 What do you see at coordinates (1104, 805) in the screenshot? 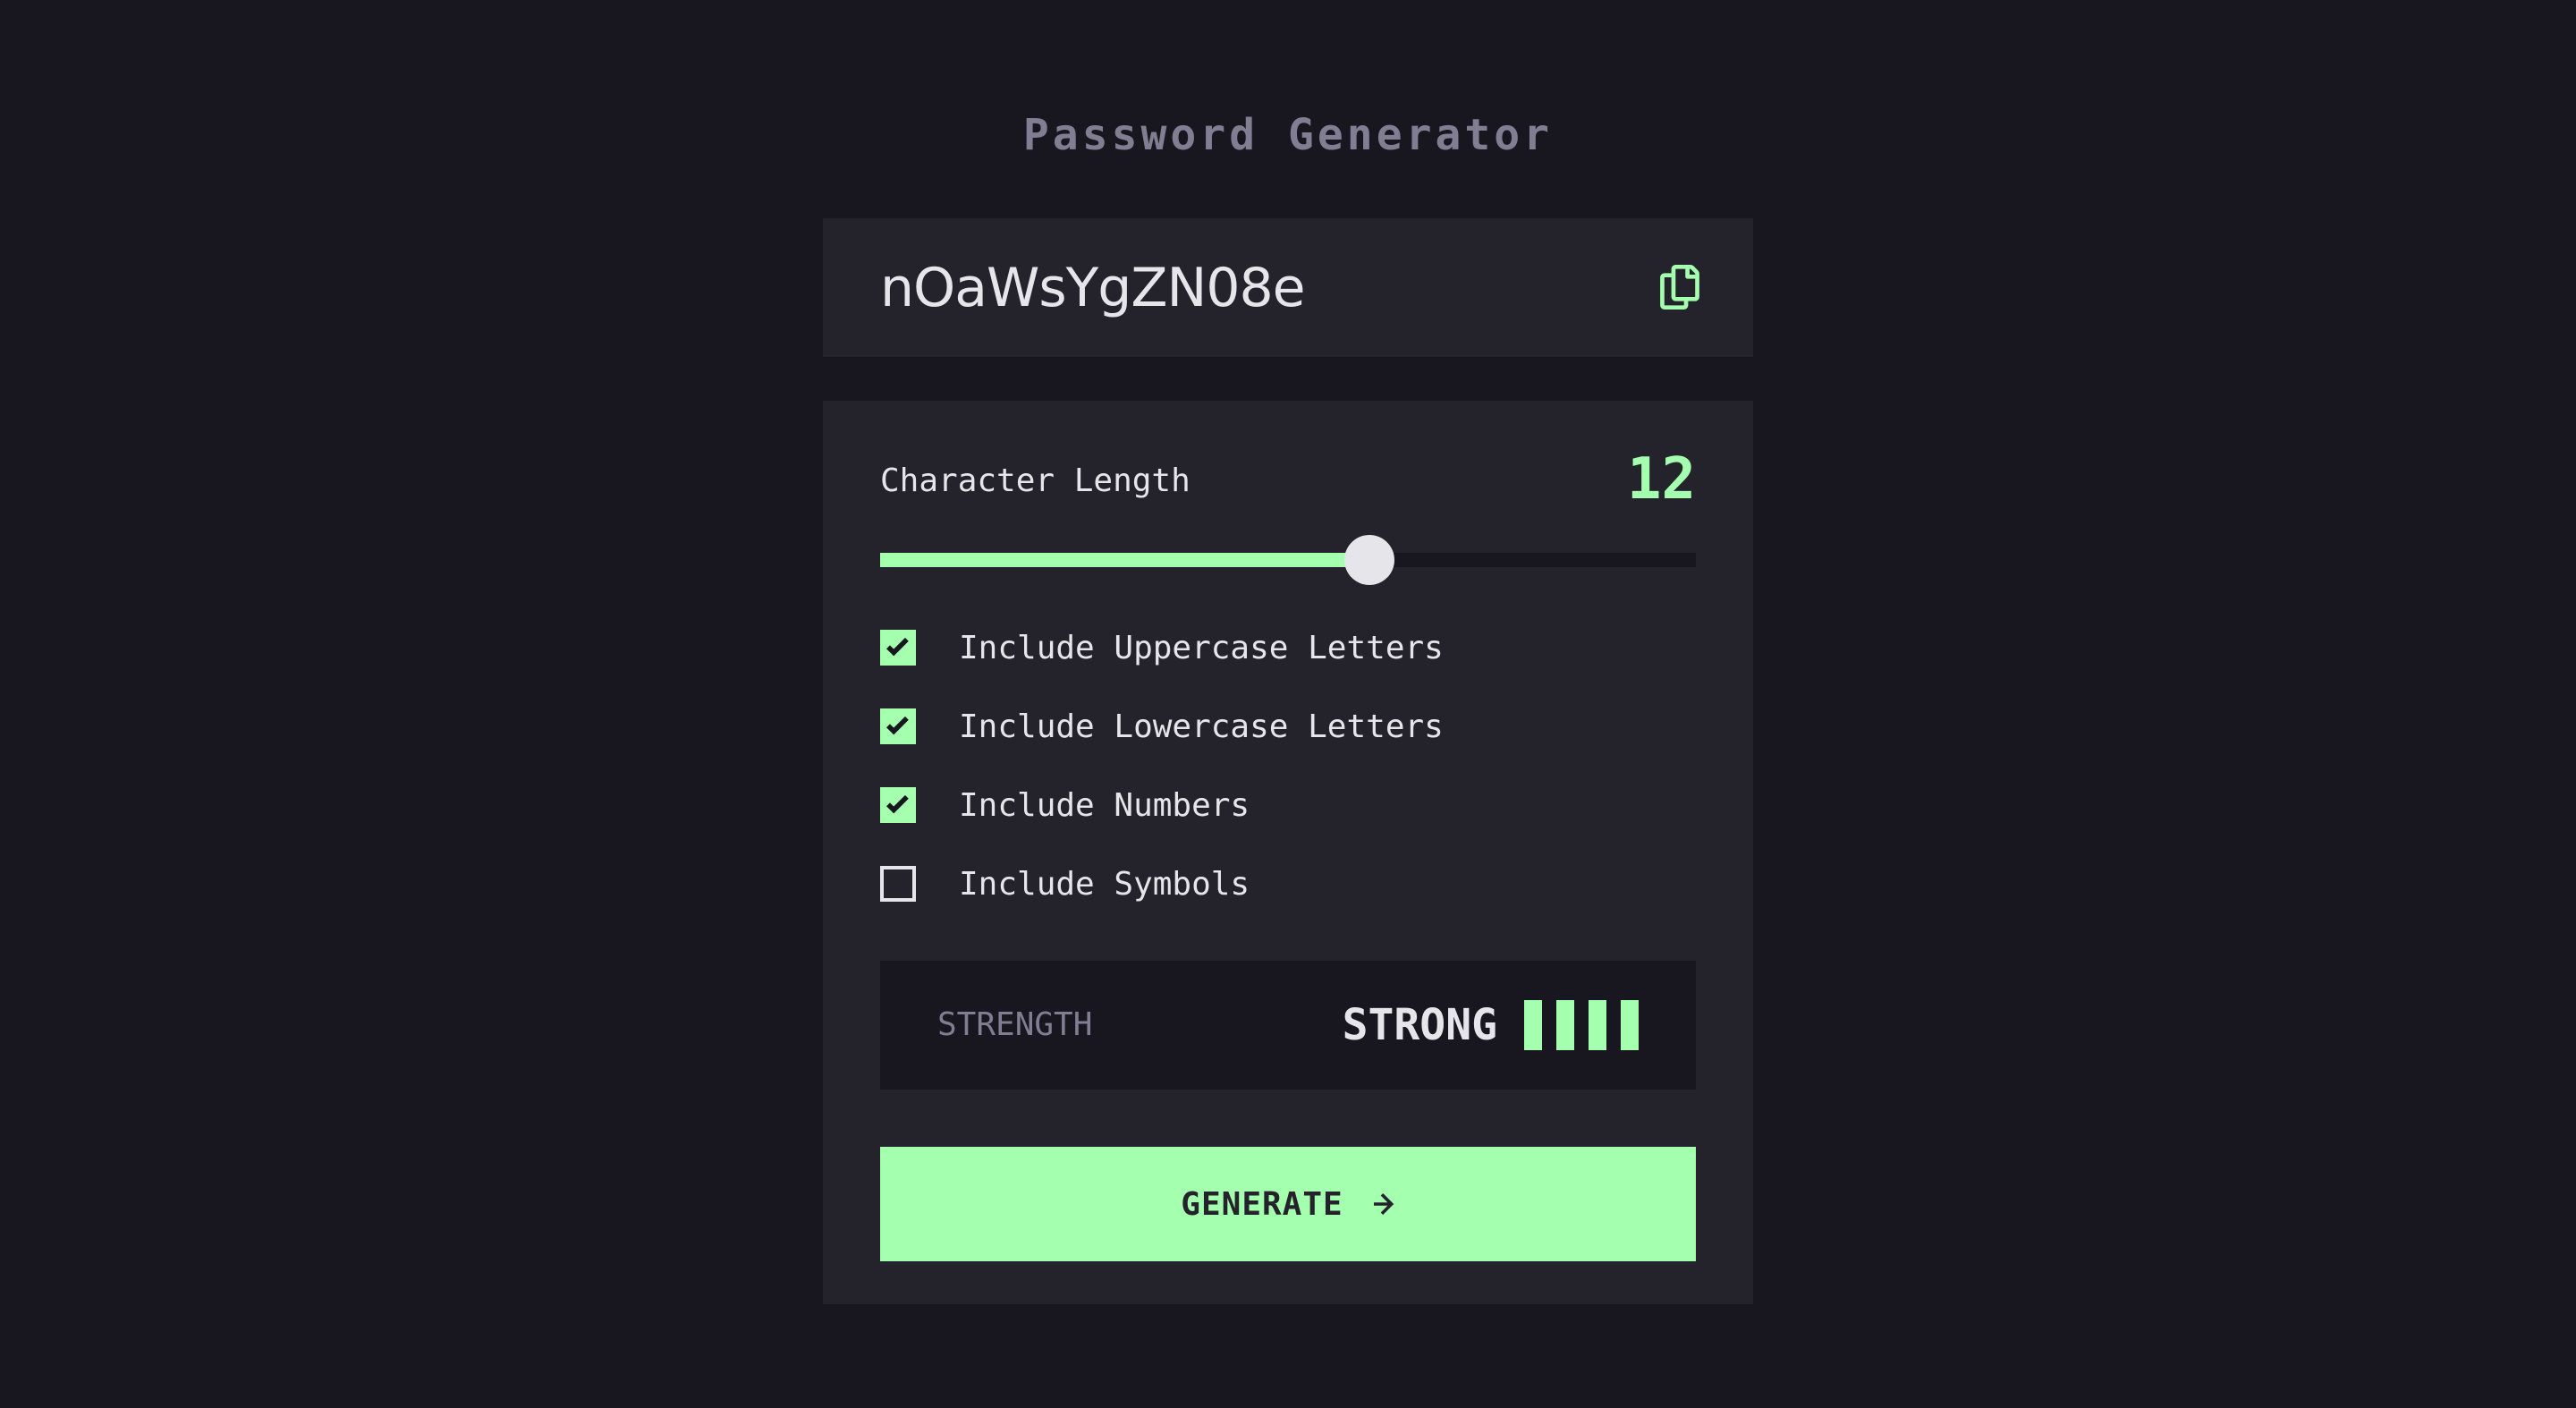
I see `option-label: Include Numbers` at bounding box center [1104, 805].